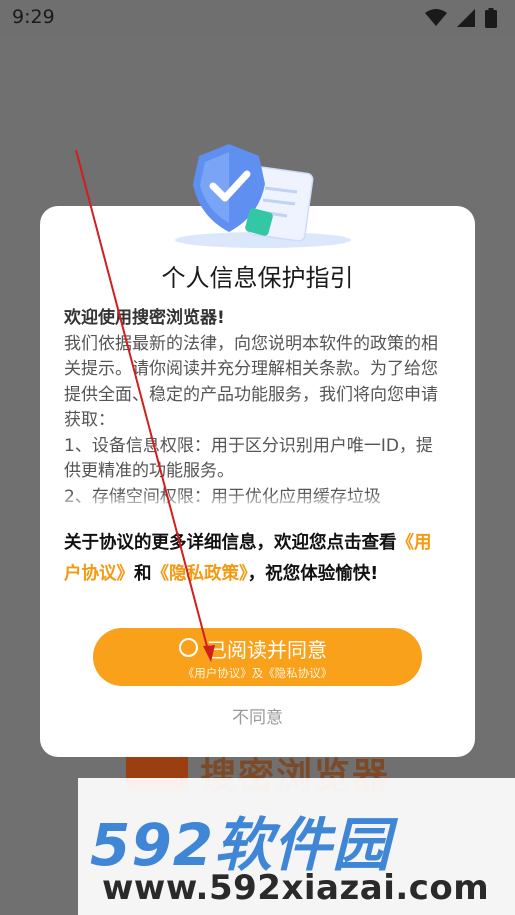 The image size is (515, 915). What do you see at coordinates (33, 17) in the screenshot?
I see `status-time: 9:29` at bounding box center [33, 17].